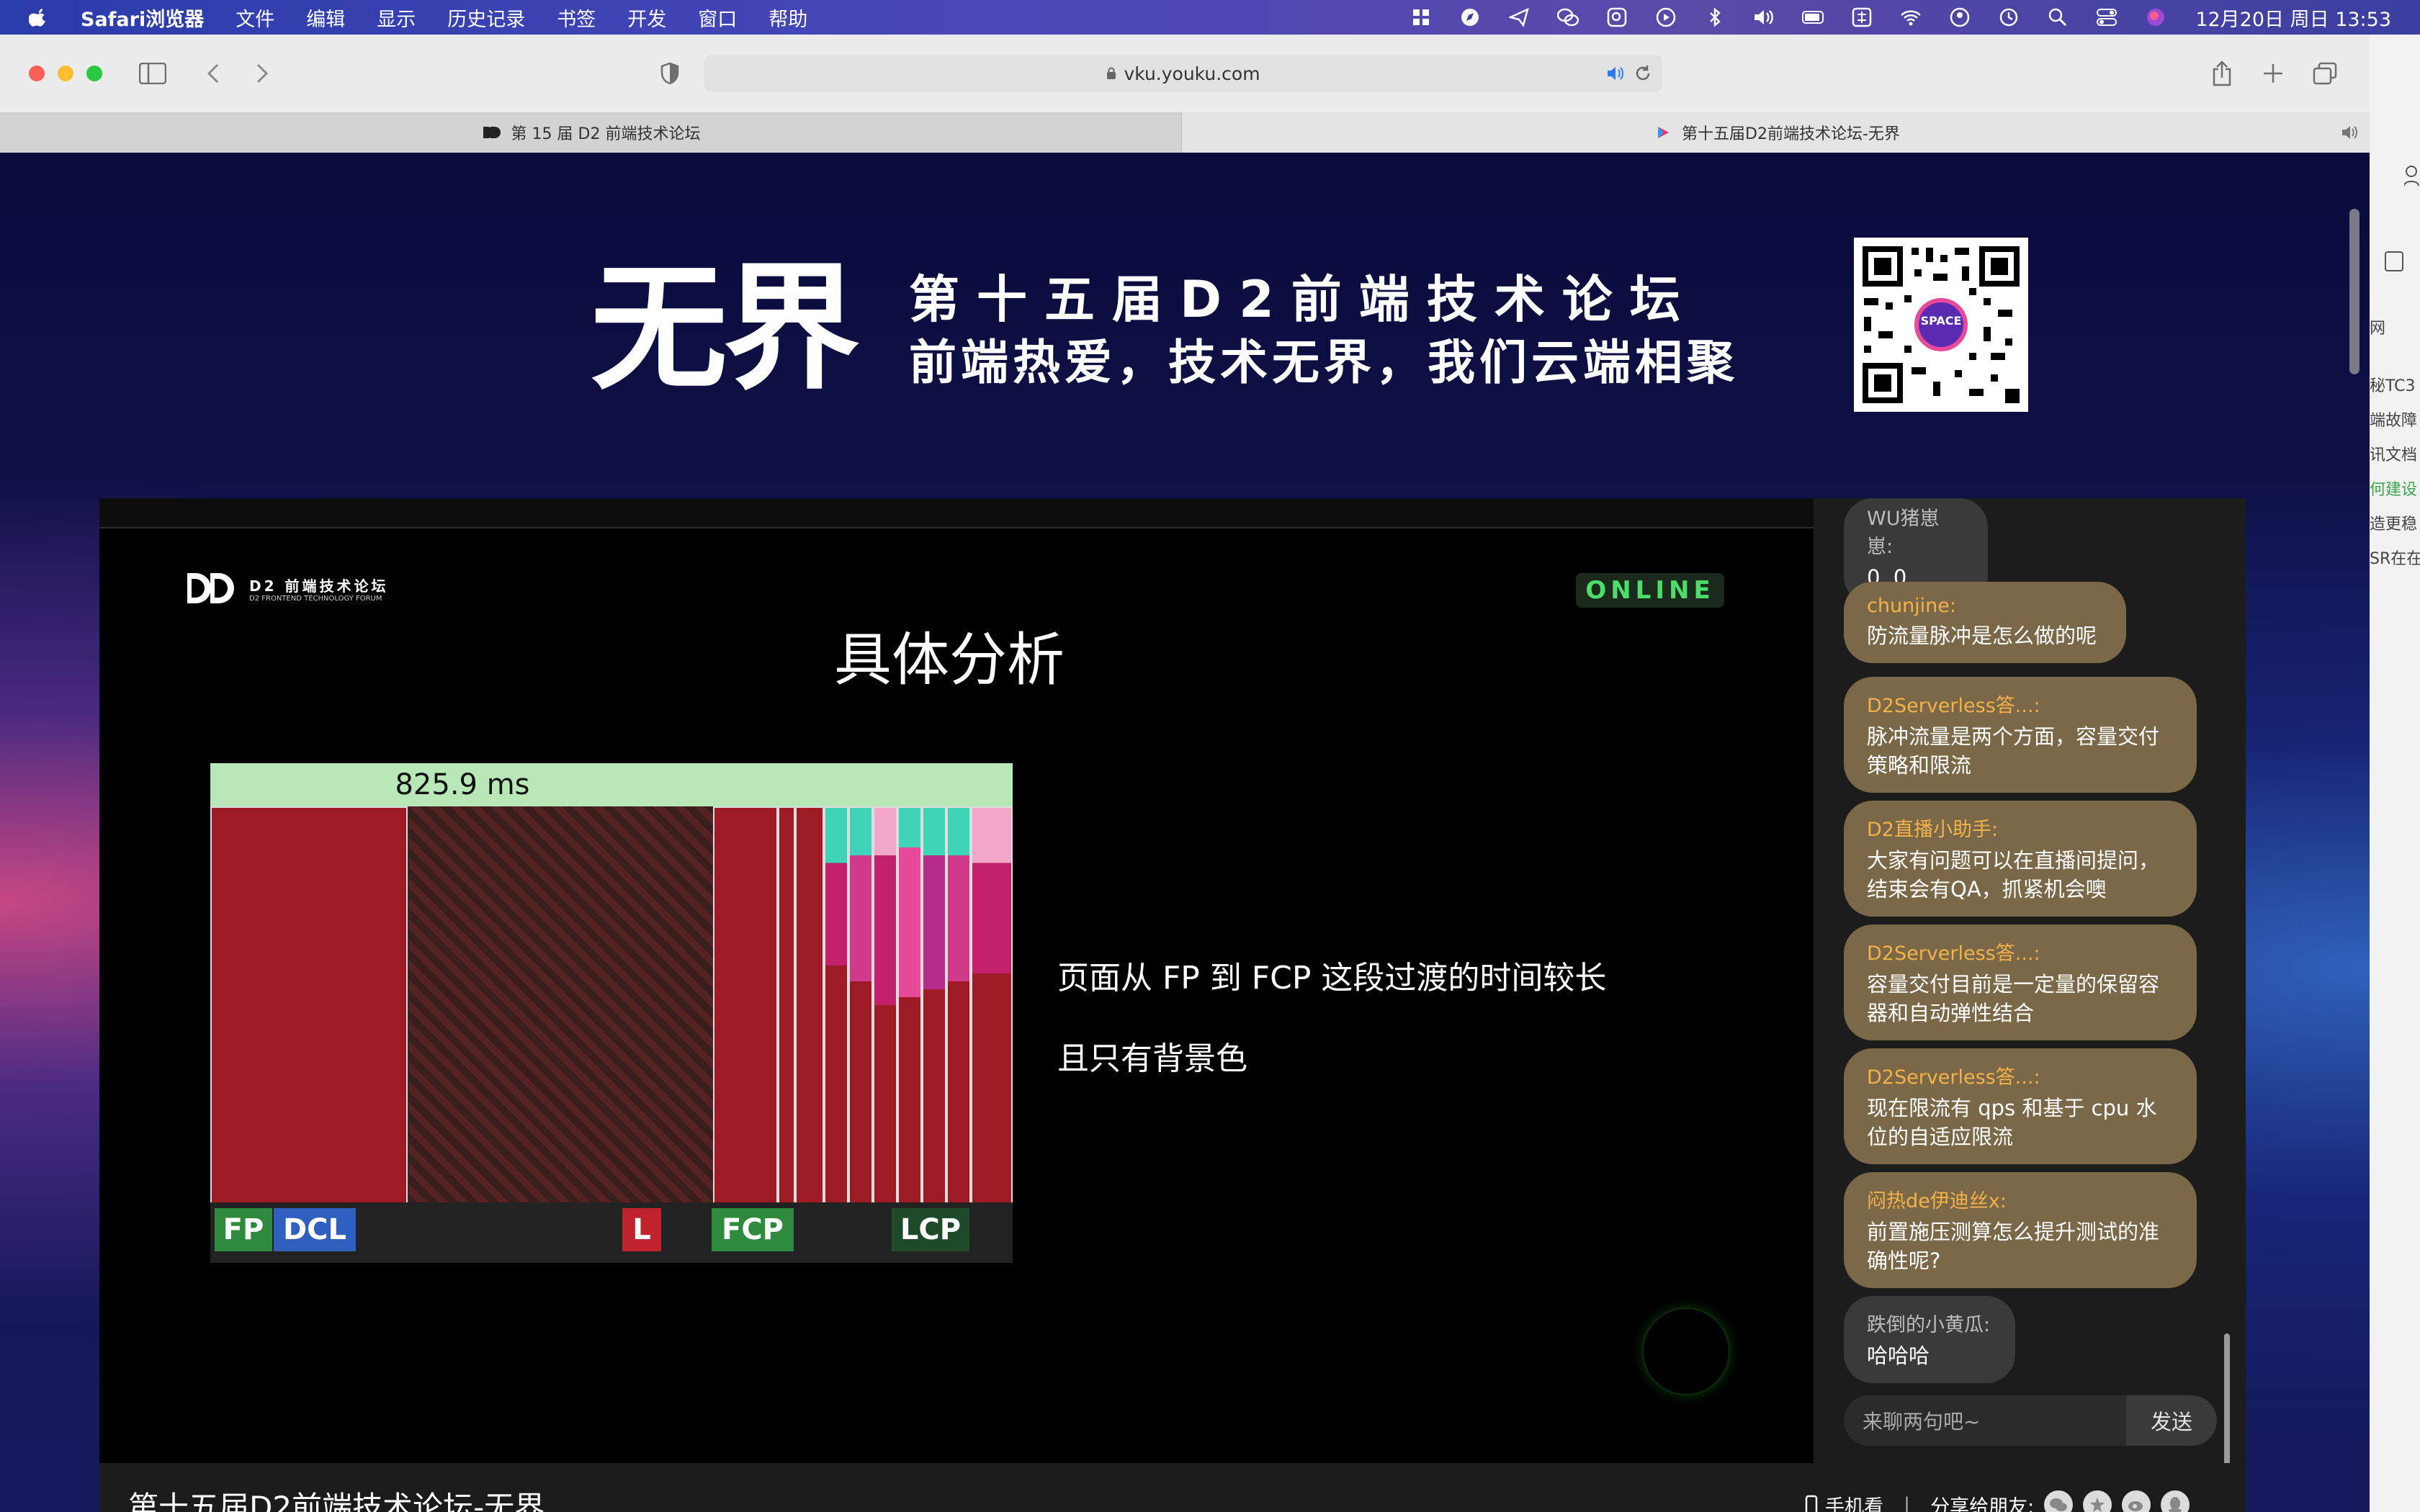 This screenshot has height=1512, width=2420. I want to click on bluetooth-icon, so click(1715, 17).